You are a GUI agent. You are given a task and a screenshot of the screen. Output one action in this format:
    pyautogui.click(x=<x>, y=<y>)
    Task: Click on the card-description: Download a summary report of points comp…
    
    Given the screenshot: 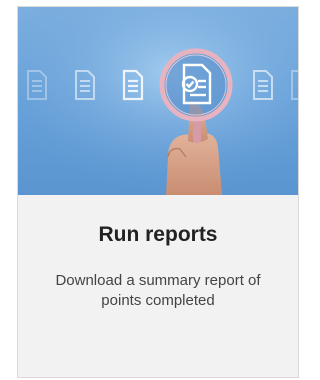 What is the action you would take?
    pyautogui.click(x=158, y=290)
    